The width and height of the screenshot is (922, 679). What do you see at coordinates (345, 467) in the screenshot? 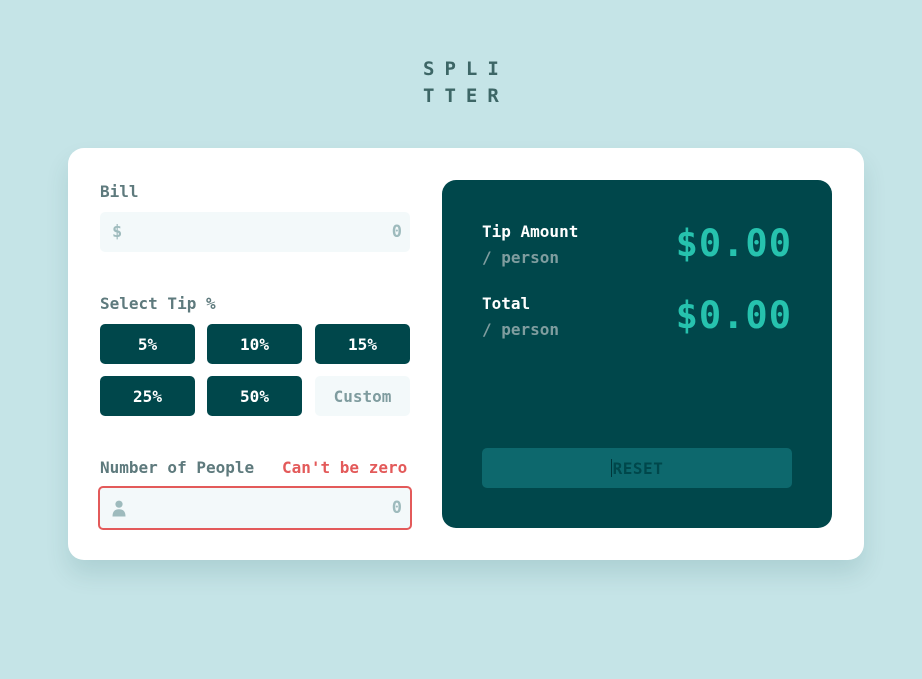
I see `people-error-message: Can't be zero` at bounding box center [345, 467].